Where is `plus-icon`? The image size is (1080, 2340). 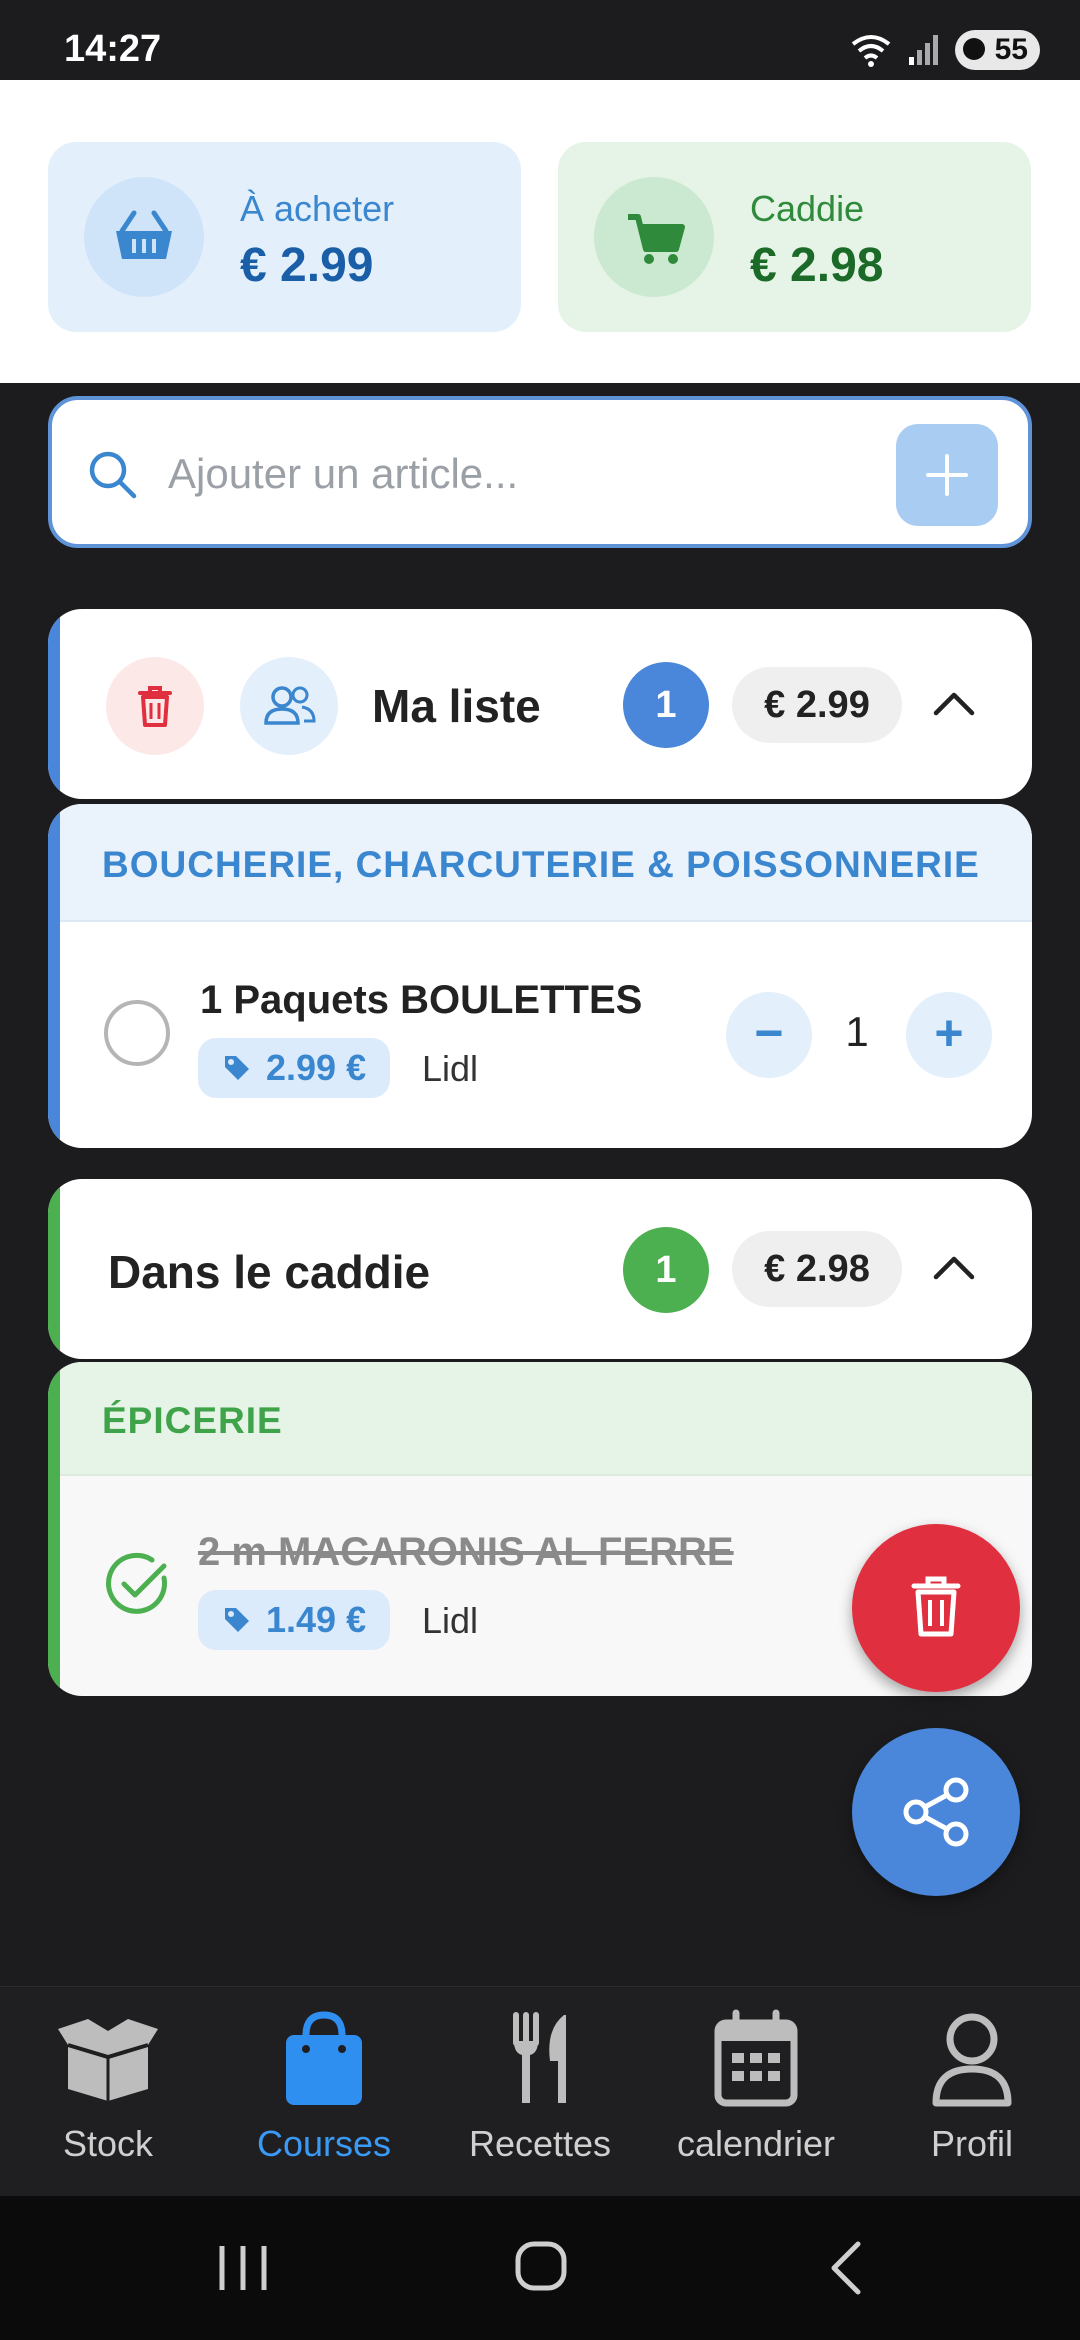
plus-icon is located at coordinates (947, 475).